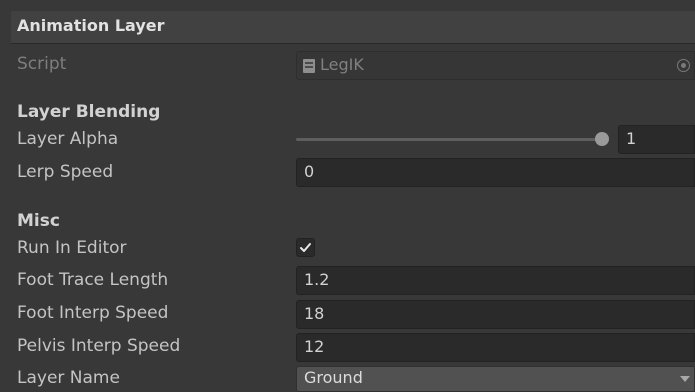 This screenshot has height=392, width=695. I want to click on lerp-speed-value: 0, so click(309, 171).